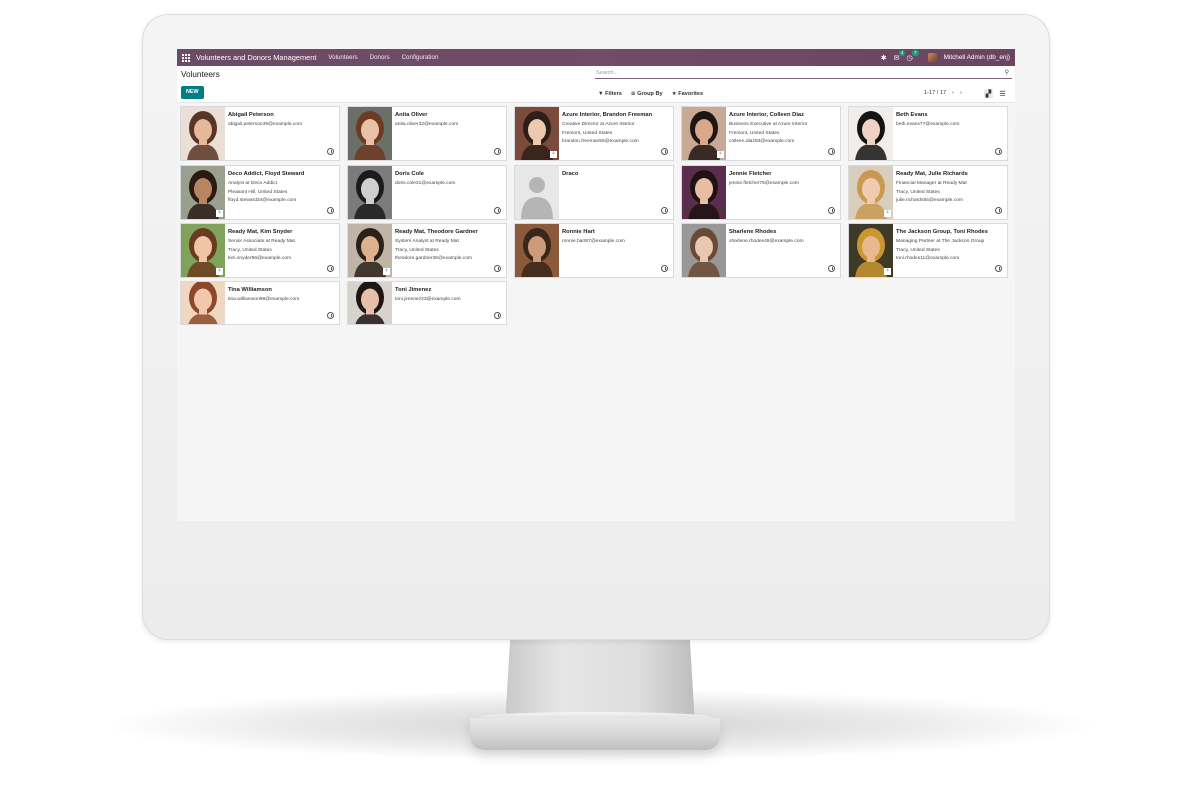 The image size is (1200, 800). I want to click on contact-card: Toni Jimenez toni.jimenez23@example.com, so click(427, 303).